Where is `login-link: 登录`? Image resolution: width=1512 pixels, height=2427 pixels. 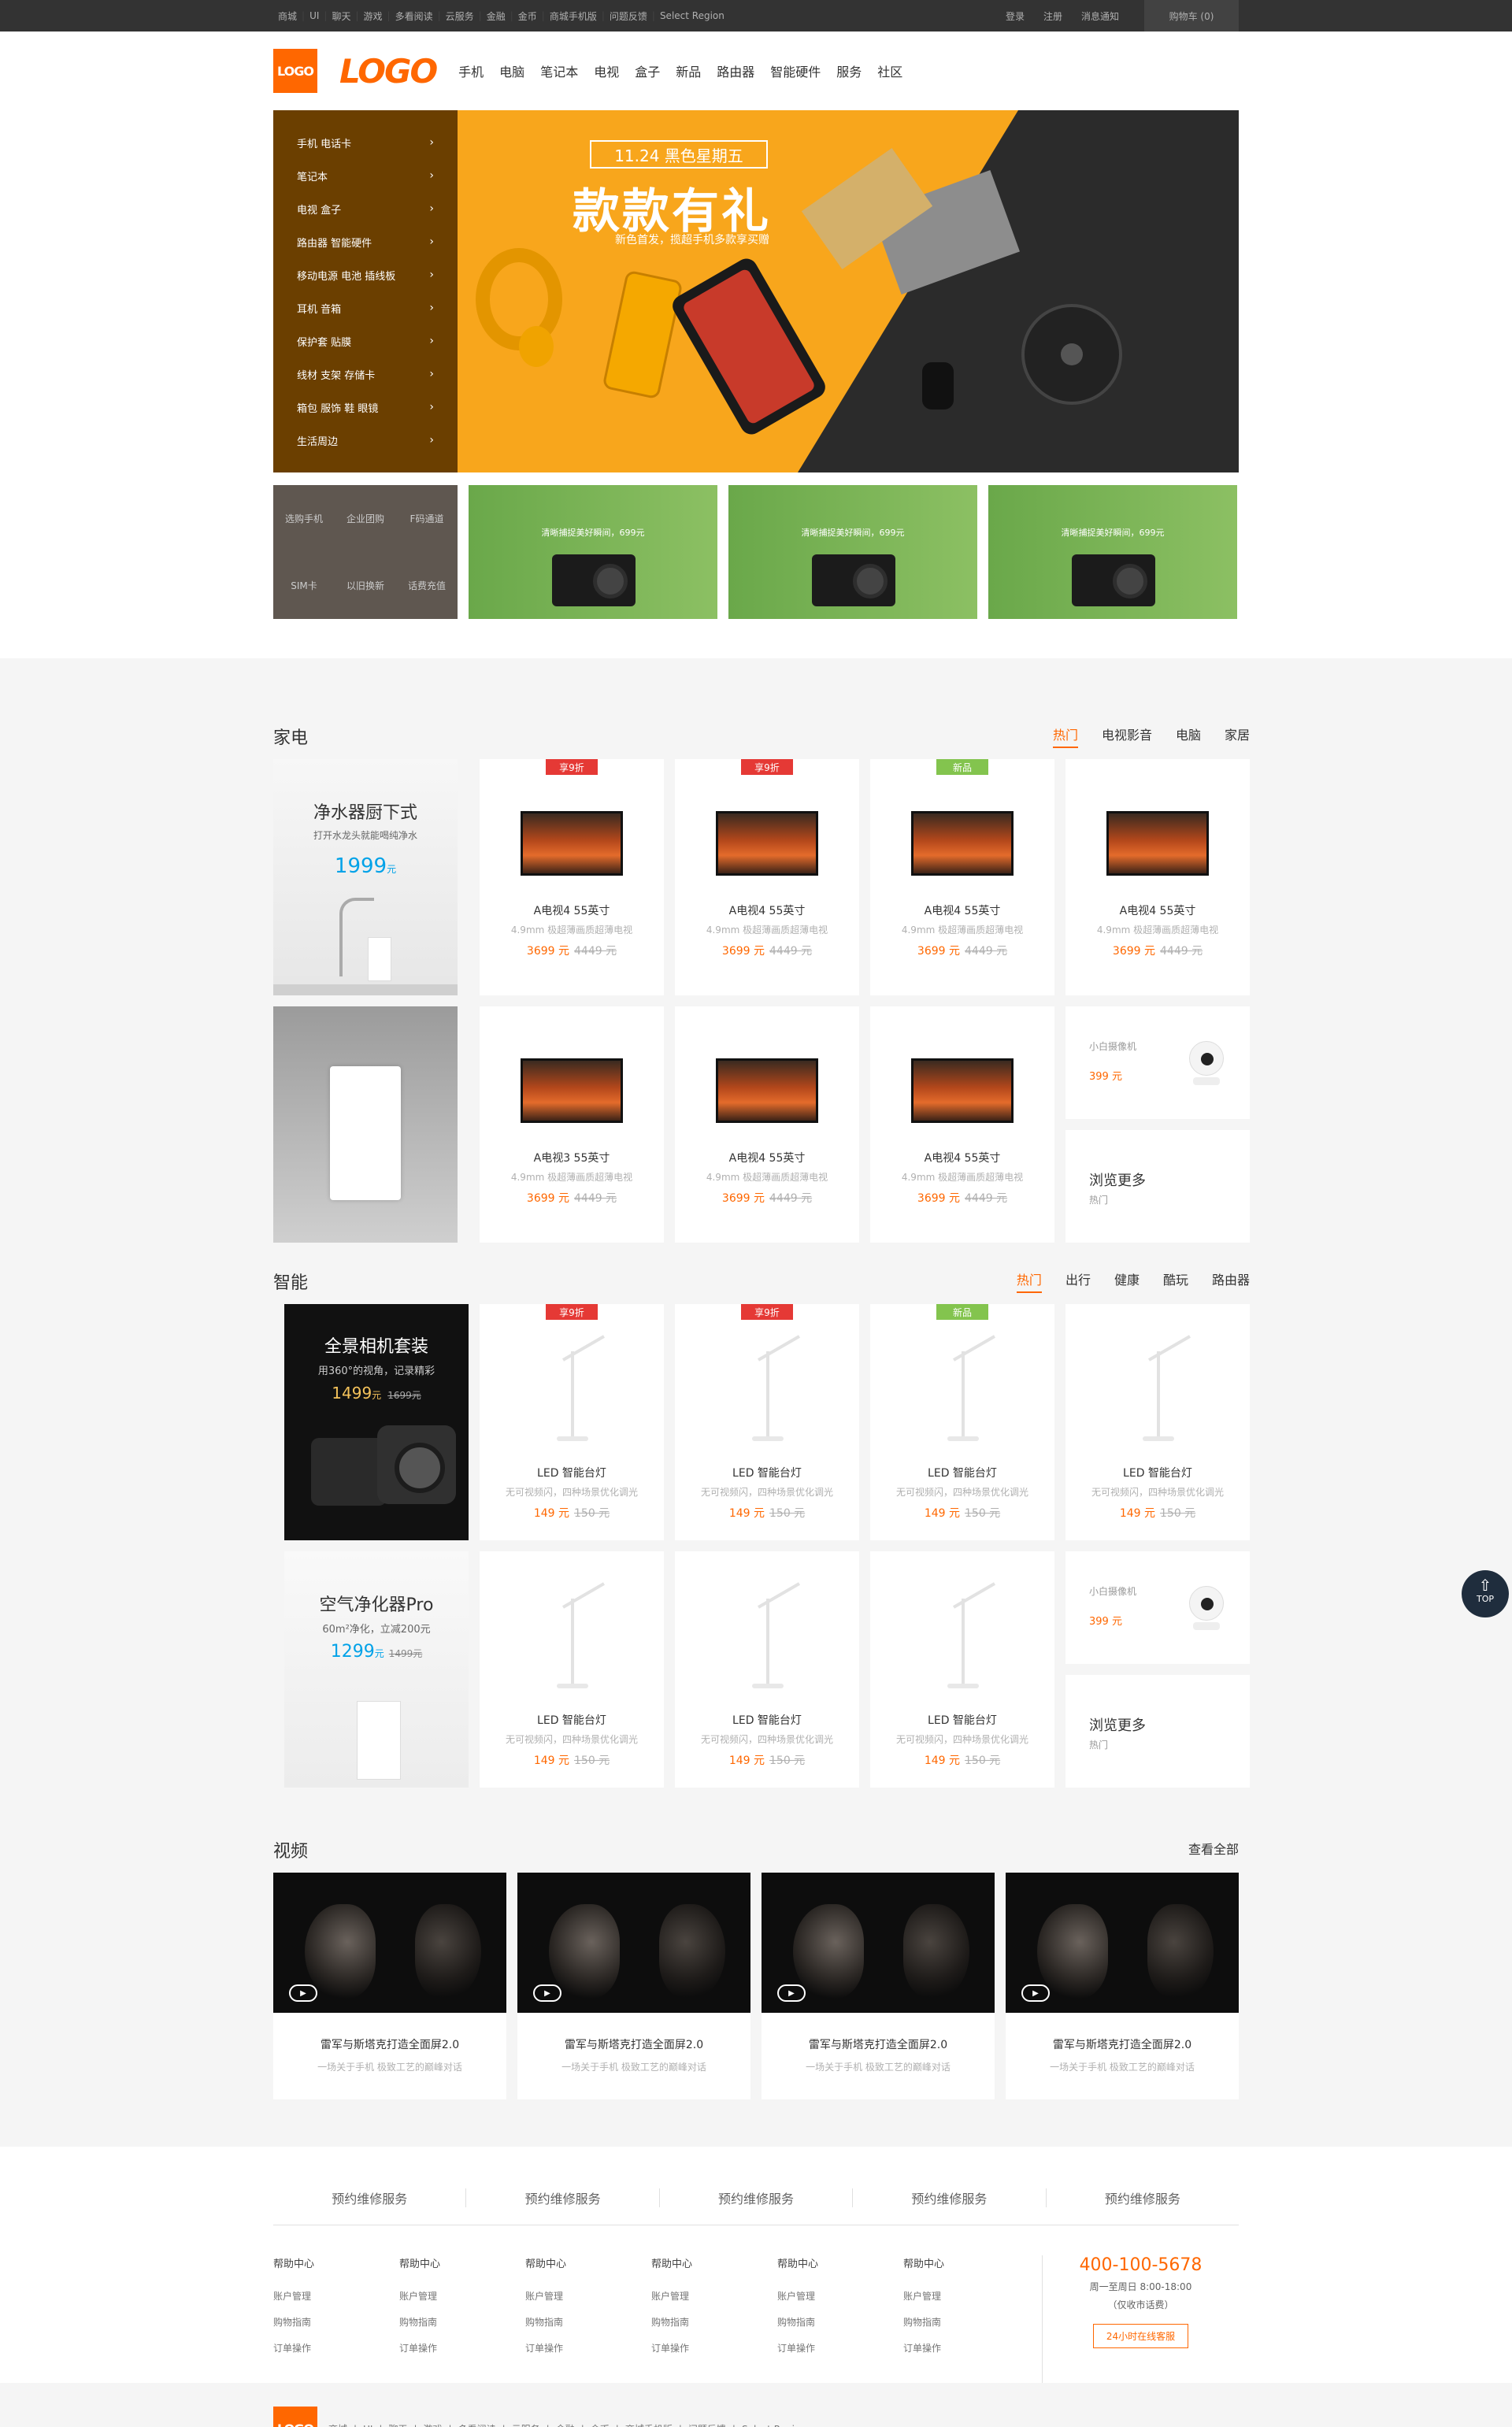
login-link: 登录 is located at coordinates (1015, 16).